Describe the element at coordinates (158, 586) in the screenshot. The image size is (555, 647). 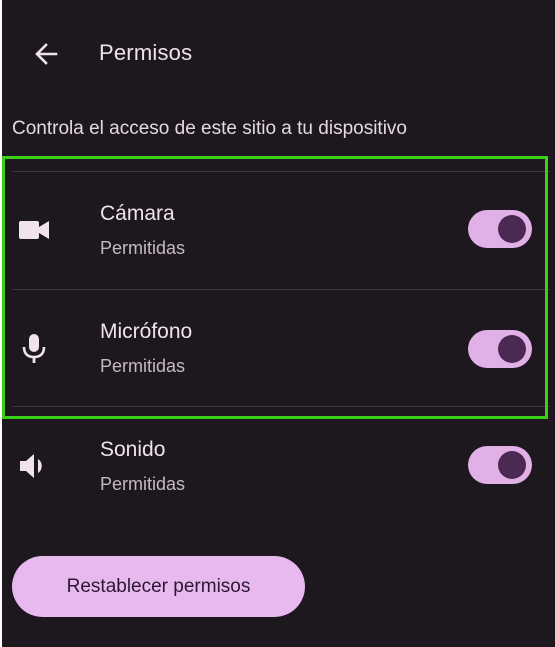
I see `reset-permissions-button: Restablecer permisos` at that location.